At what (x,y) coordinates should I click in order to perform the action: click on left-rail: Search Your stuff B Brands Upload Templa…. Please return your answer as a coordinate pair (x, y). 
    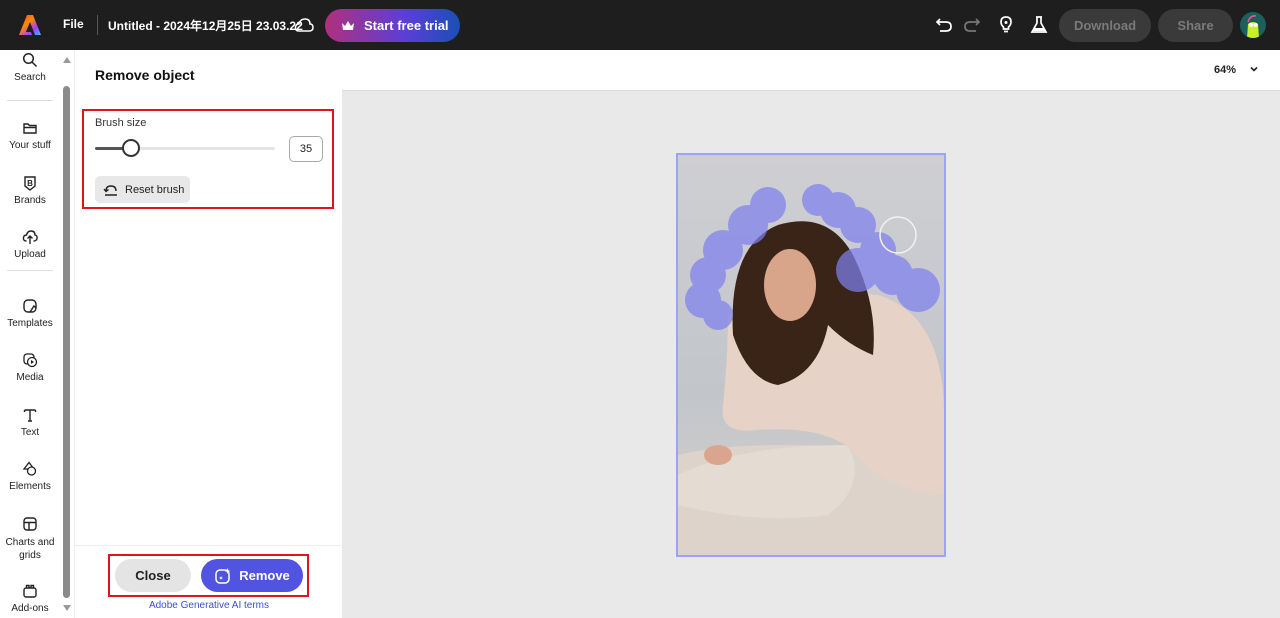
    Looking at the image, I should click on (30, 334).